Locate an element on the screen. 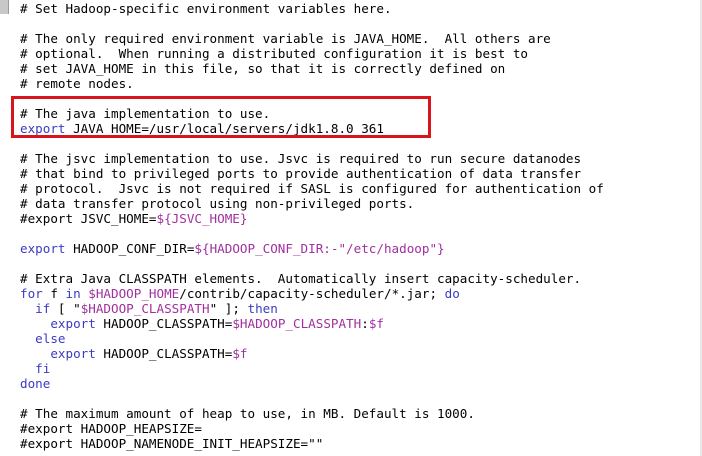 The image size is (702, 456). text-token: " ]; is located at coordinates (228, 308).